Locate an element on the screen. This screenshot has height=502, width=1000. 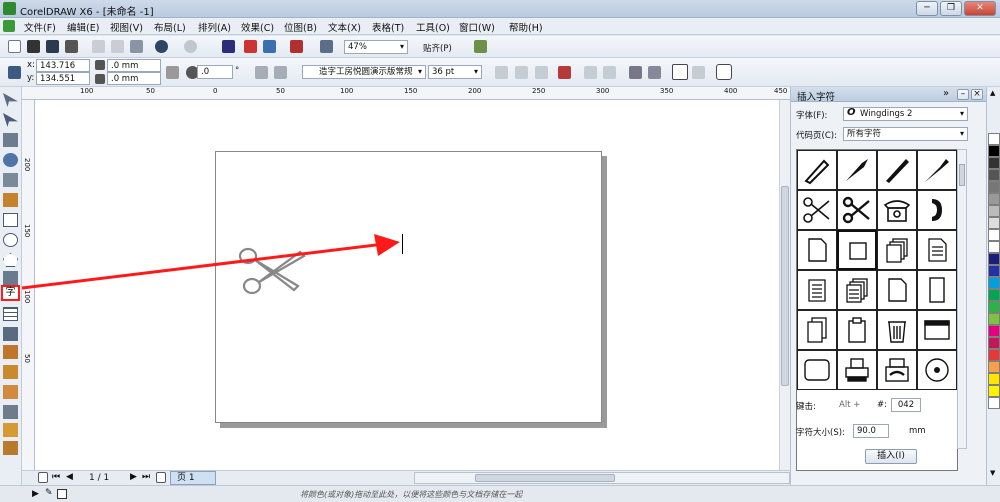
blend-tool-icon is located at coordinates (10, 372).